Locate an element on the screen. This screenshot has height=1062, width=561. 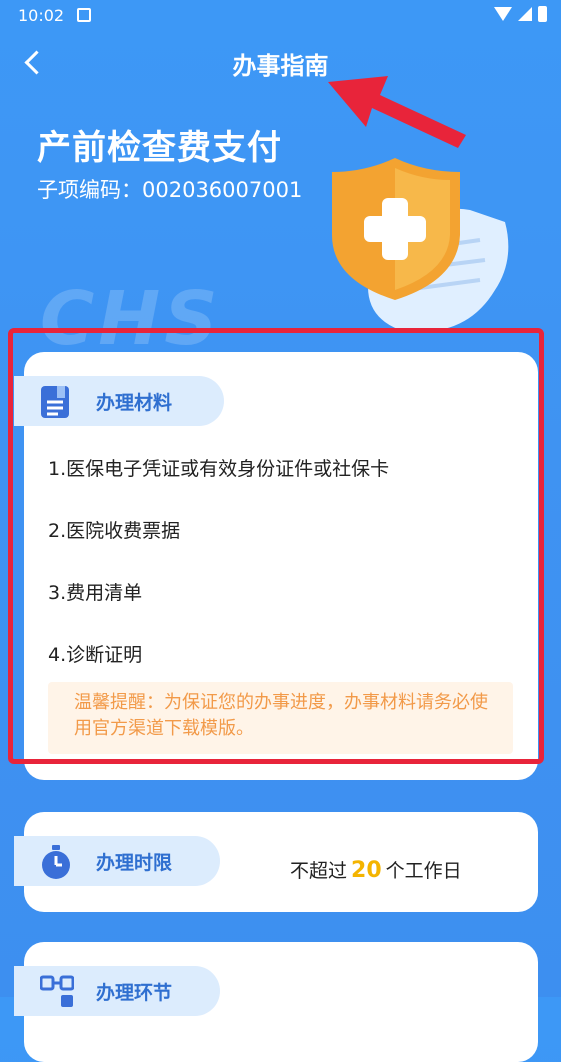
shield-plus-icon is located at coordinates (420, 245).